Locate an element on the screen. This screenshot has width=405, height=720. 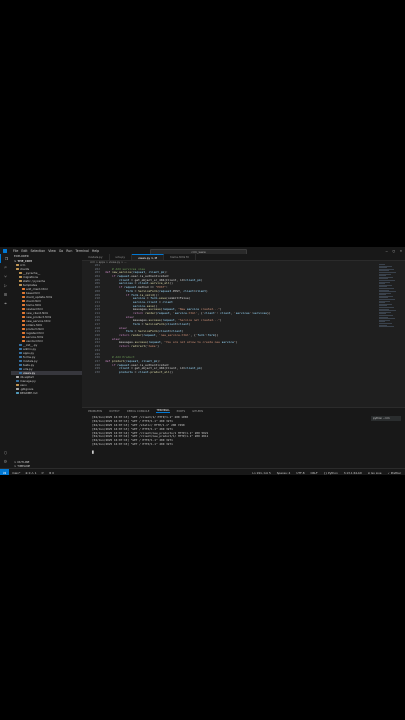
sidebar-footer: > OUTLINE > TIMELINE is located at coordinates (46, 464).